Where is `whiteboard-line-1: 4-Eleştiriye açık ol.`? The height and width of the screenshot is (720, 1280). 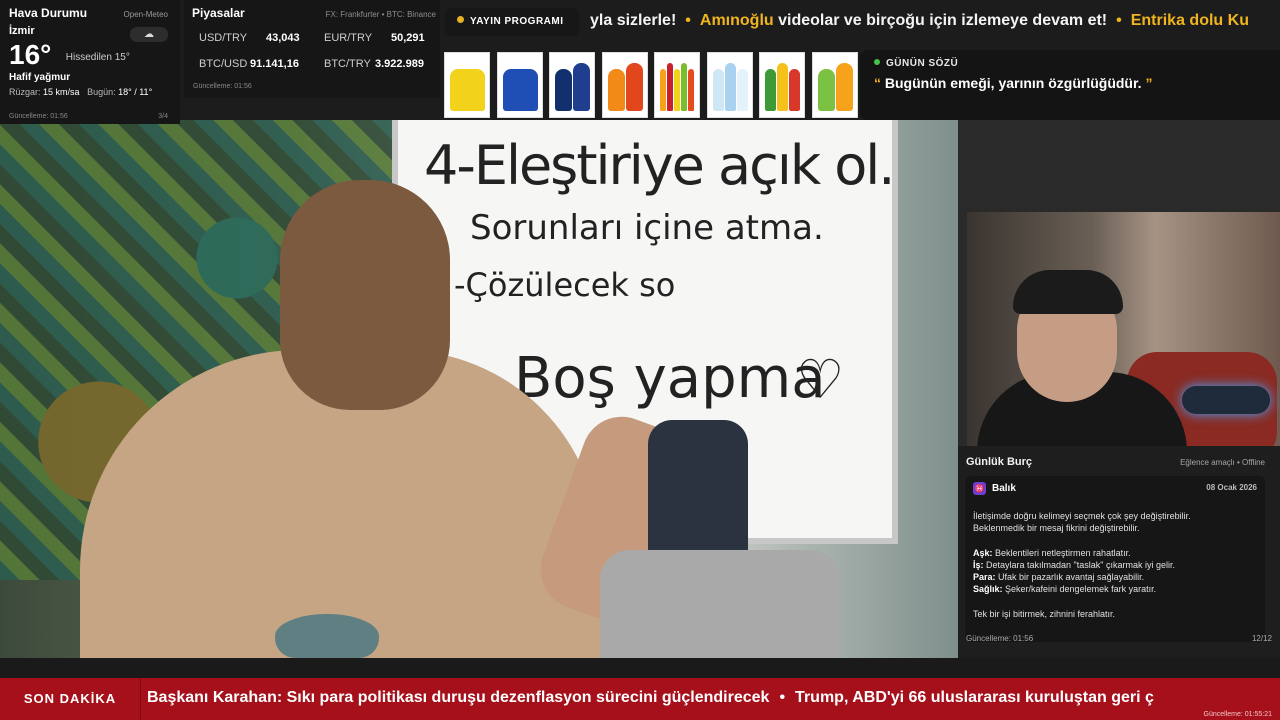 whiteboard-line-1: 4-Eleştiriye açık ol. is located at coordinates (659, 165).